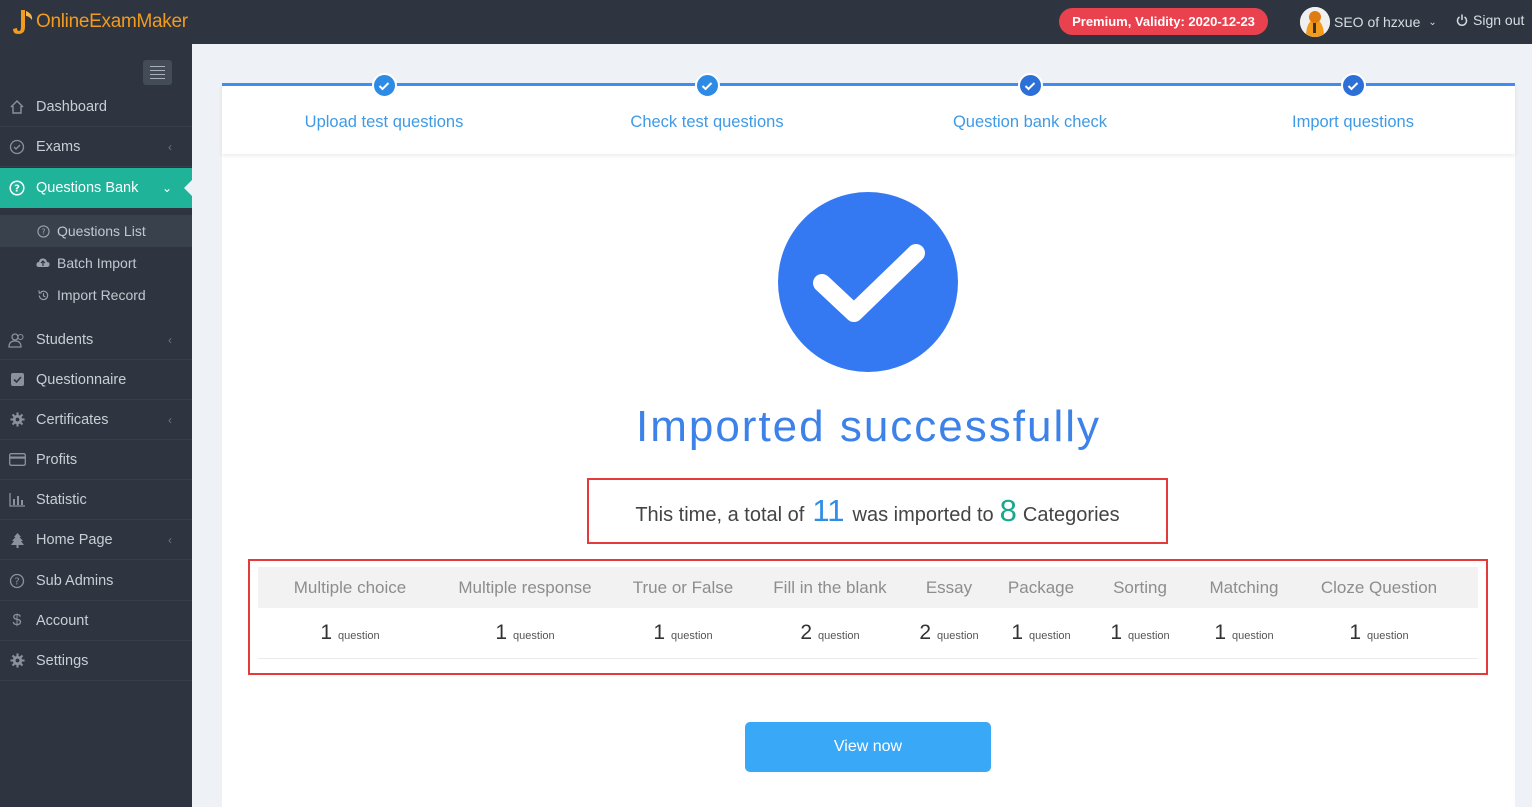 This screenshot has height=807, width=1532. Describe the element at coordinates (23, 22) in the screenshot. I see `logo-mark-icon` at that location.